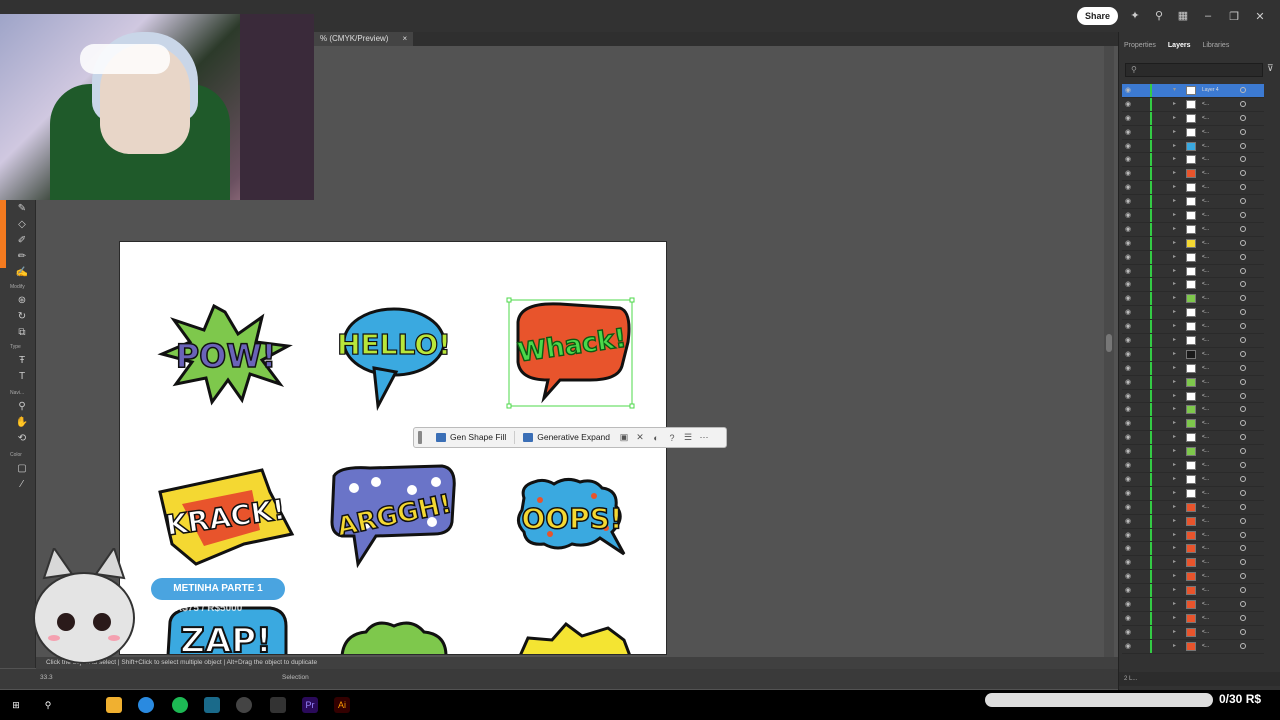 This screenshot has width=1280, height=720. Describe the element at coordinates (1097, 16) in the screenshot. I see `share-button: Share` at that location.